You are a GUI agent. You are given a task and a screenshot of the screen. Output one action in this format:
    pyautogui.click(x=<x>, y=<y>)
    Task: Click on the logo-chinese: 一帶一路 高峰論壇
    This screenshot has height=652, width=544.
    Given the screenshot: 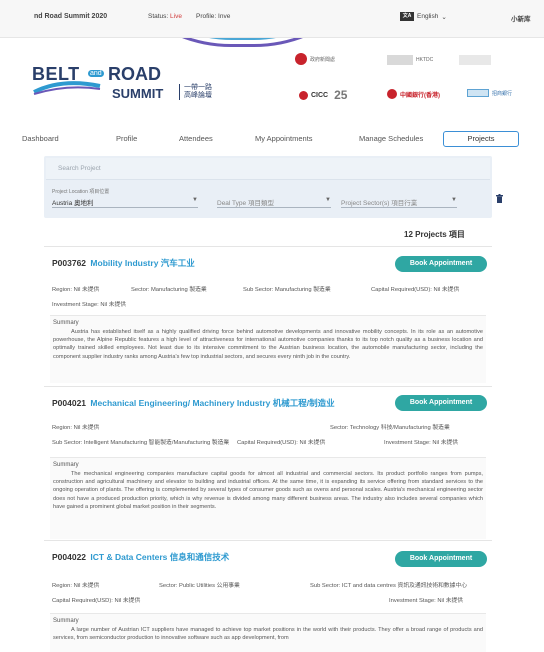 What is the action you would take?
    pyautogui.click(x=195, y=92)
    